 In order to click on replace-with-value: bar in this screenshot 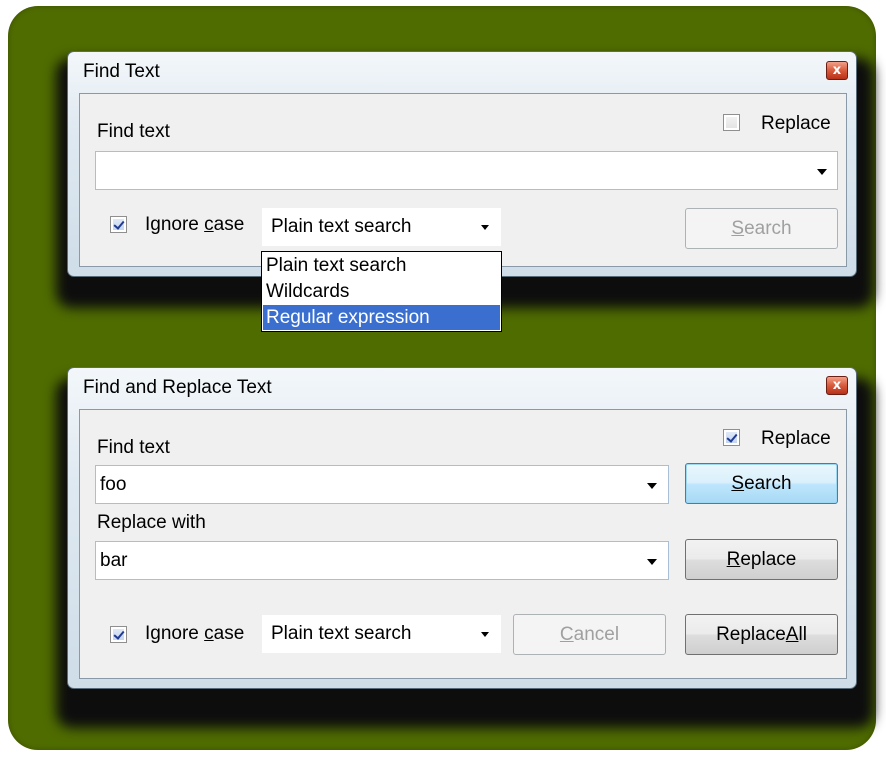, I will do `click(113, 561)`.